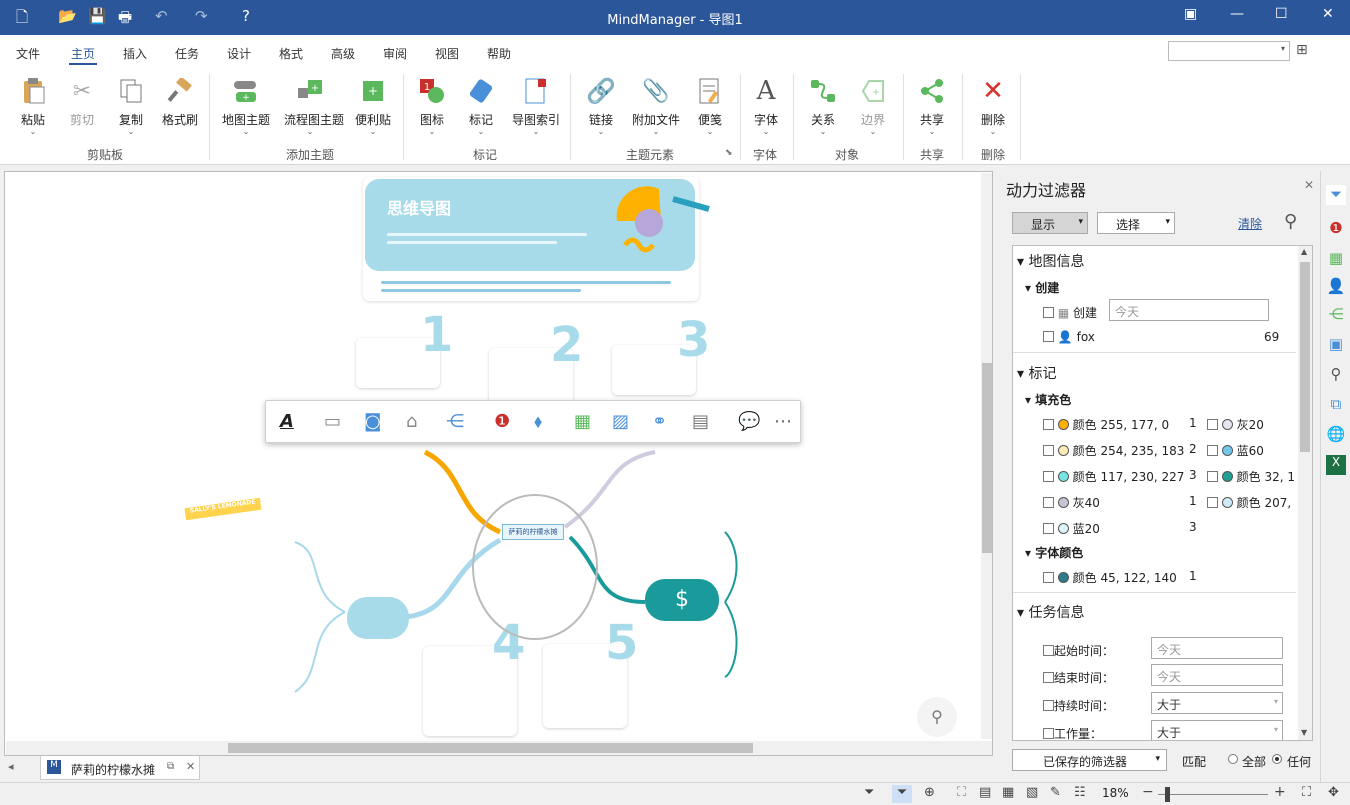  Describe the element at coordinates (1280, 792) in the screenshot. I see `zoom-in-icon: +` at that location.